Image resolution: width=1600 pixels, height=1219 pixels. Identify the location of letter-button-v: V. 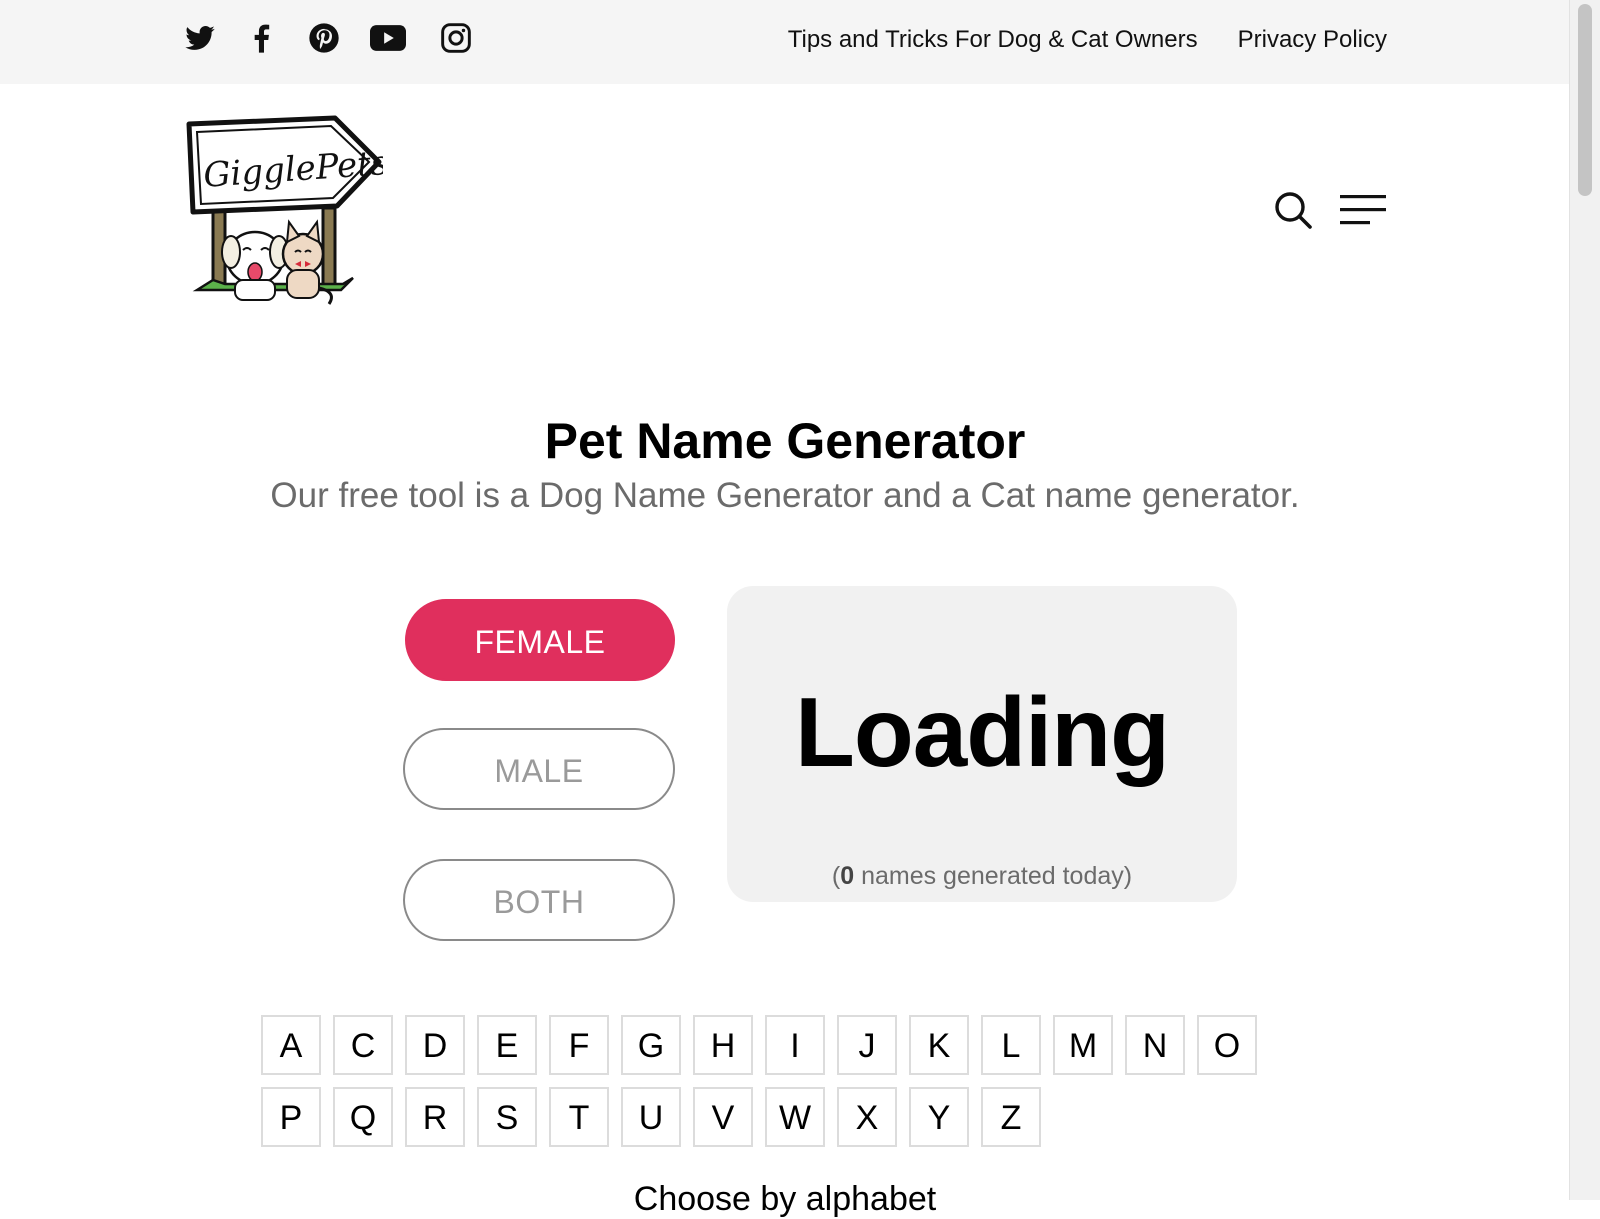
(723, 1117).